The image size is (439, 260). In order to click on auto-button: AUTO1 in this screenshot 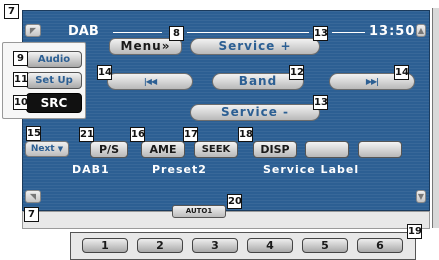, I will do `click(199, 211)`.